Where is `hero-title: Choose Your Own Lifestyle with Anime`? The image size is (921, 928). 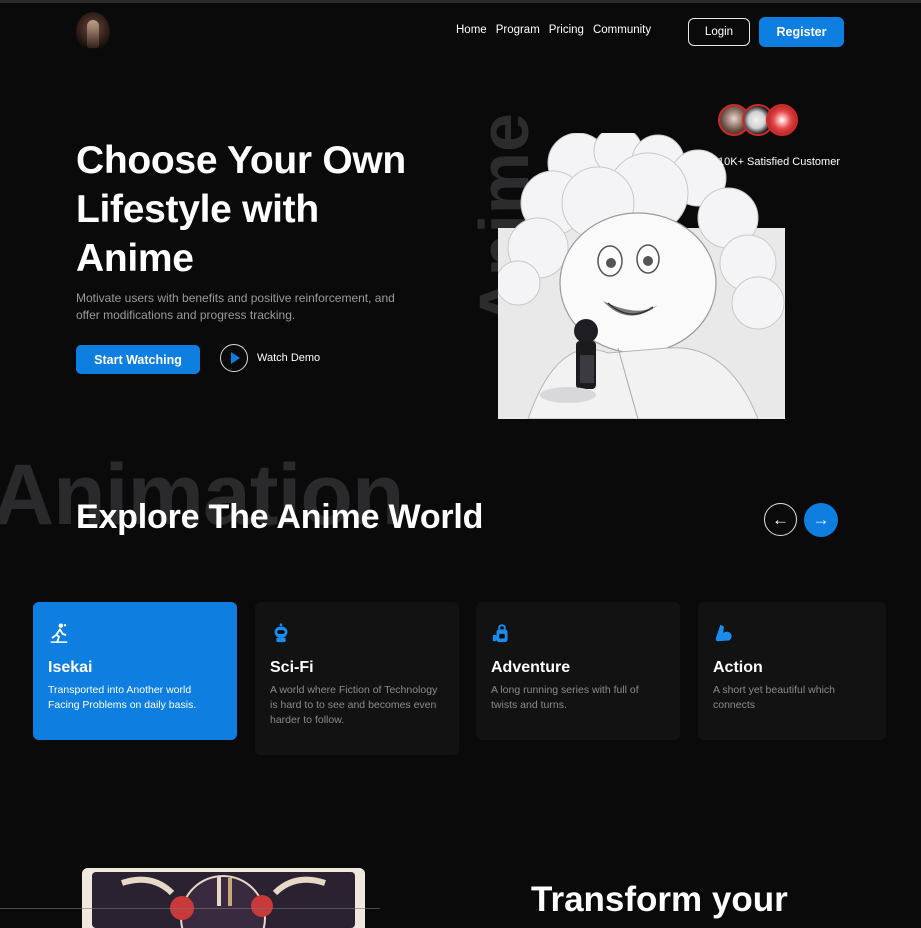
hero-title: Choose Your Own Lifestyle with Anime is located at coordinates (241, 209).